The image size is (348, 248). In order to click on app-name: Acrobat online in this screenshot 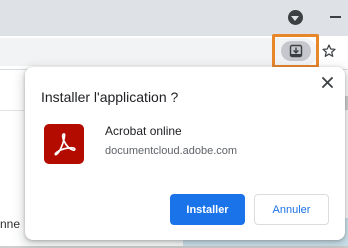, I will do `click(143, 131)`.